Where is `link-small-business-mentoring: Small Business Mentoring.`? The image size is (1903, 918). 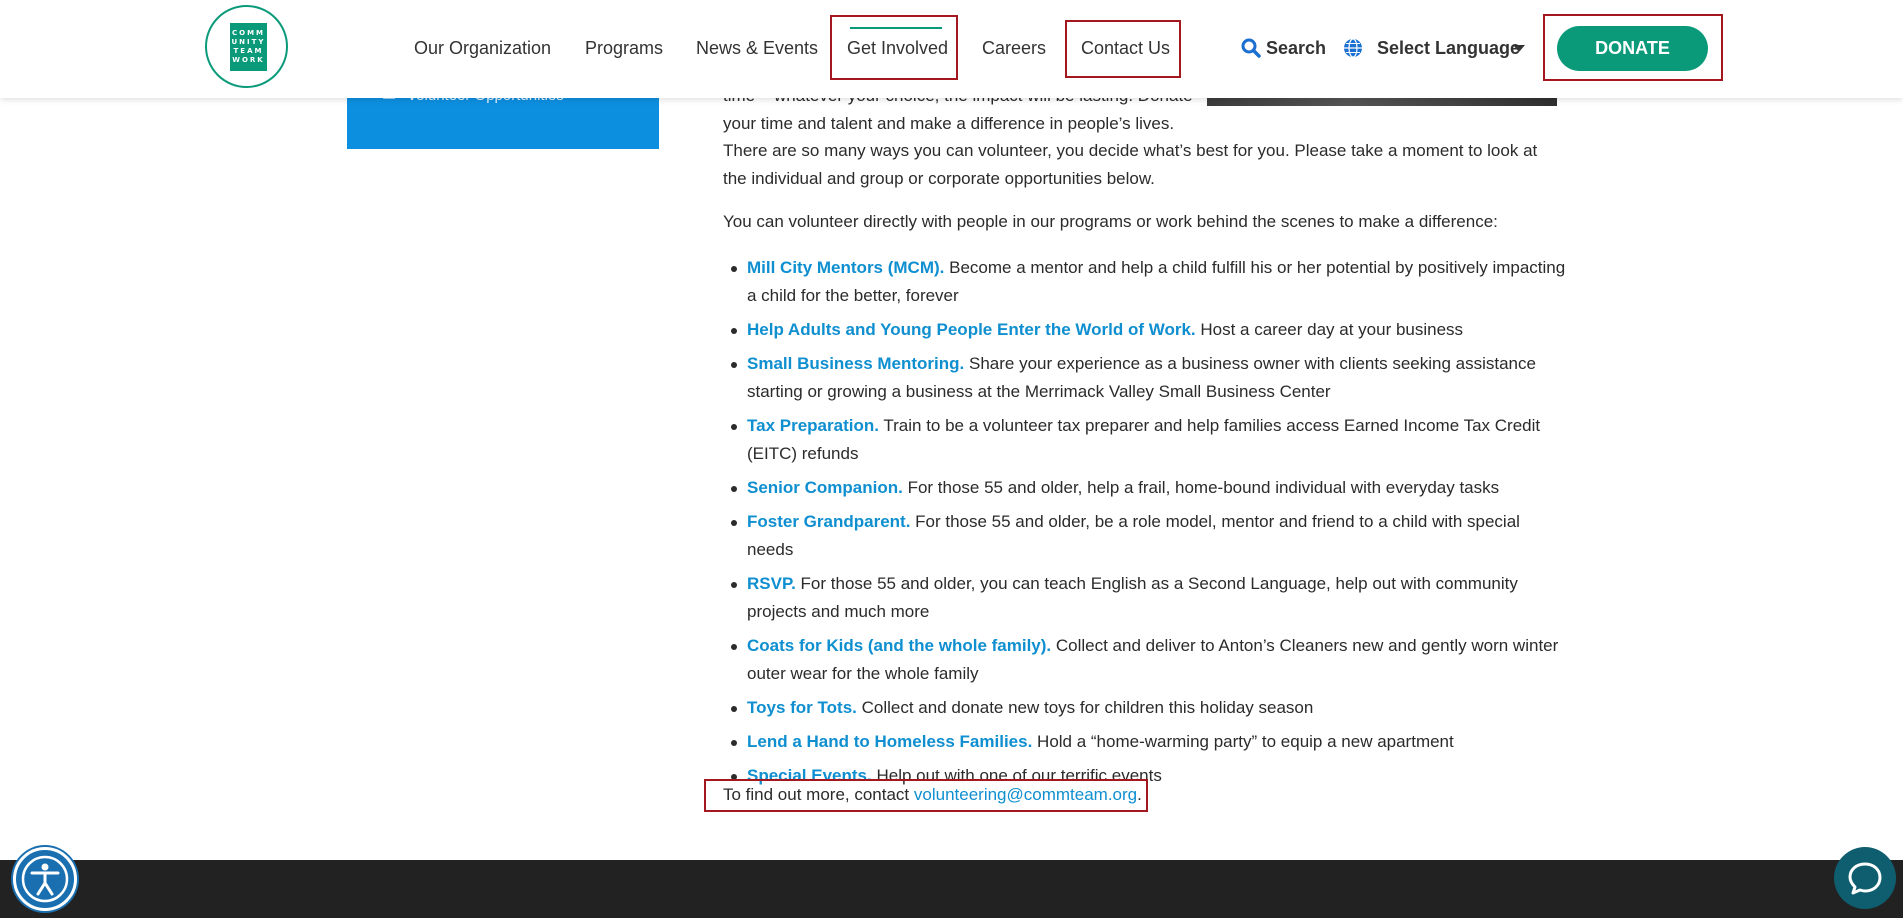
link-small-business-mentoring: Small Business Mentoring. is located at coordinates (855, 363).